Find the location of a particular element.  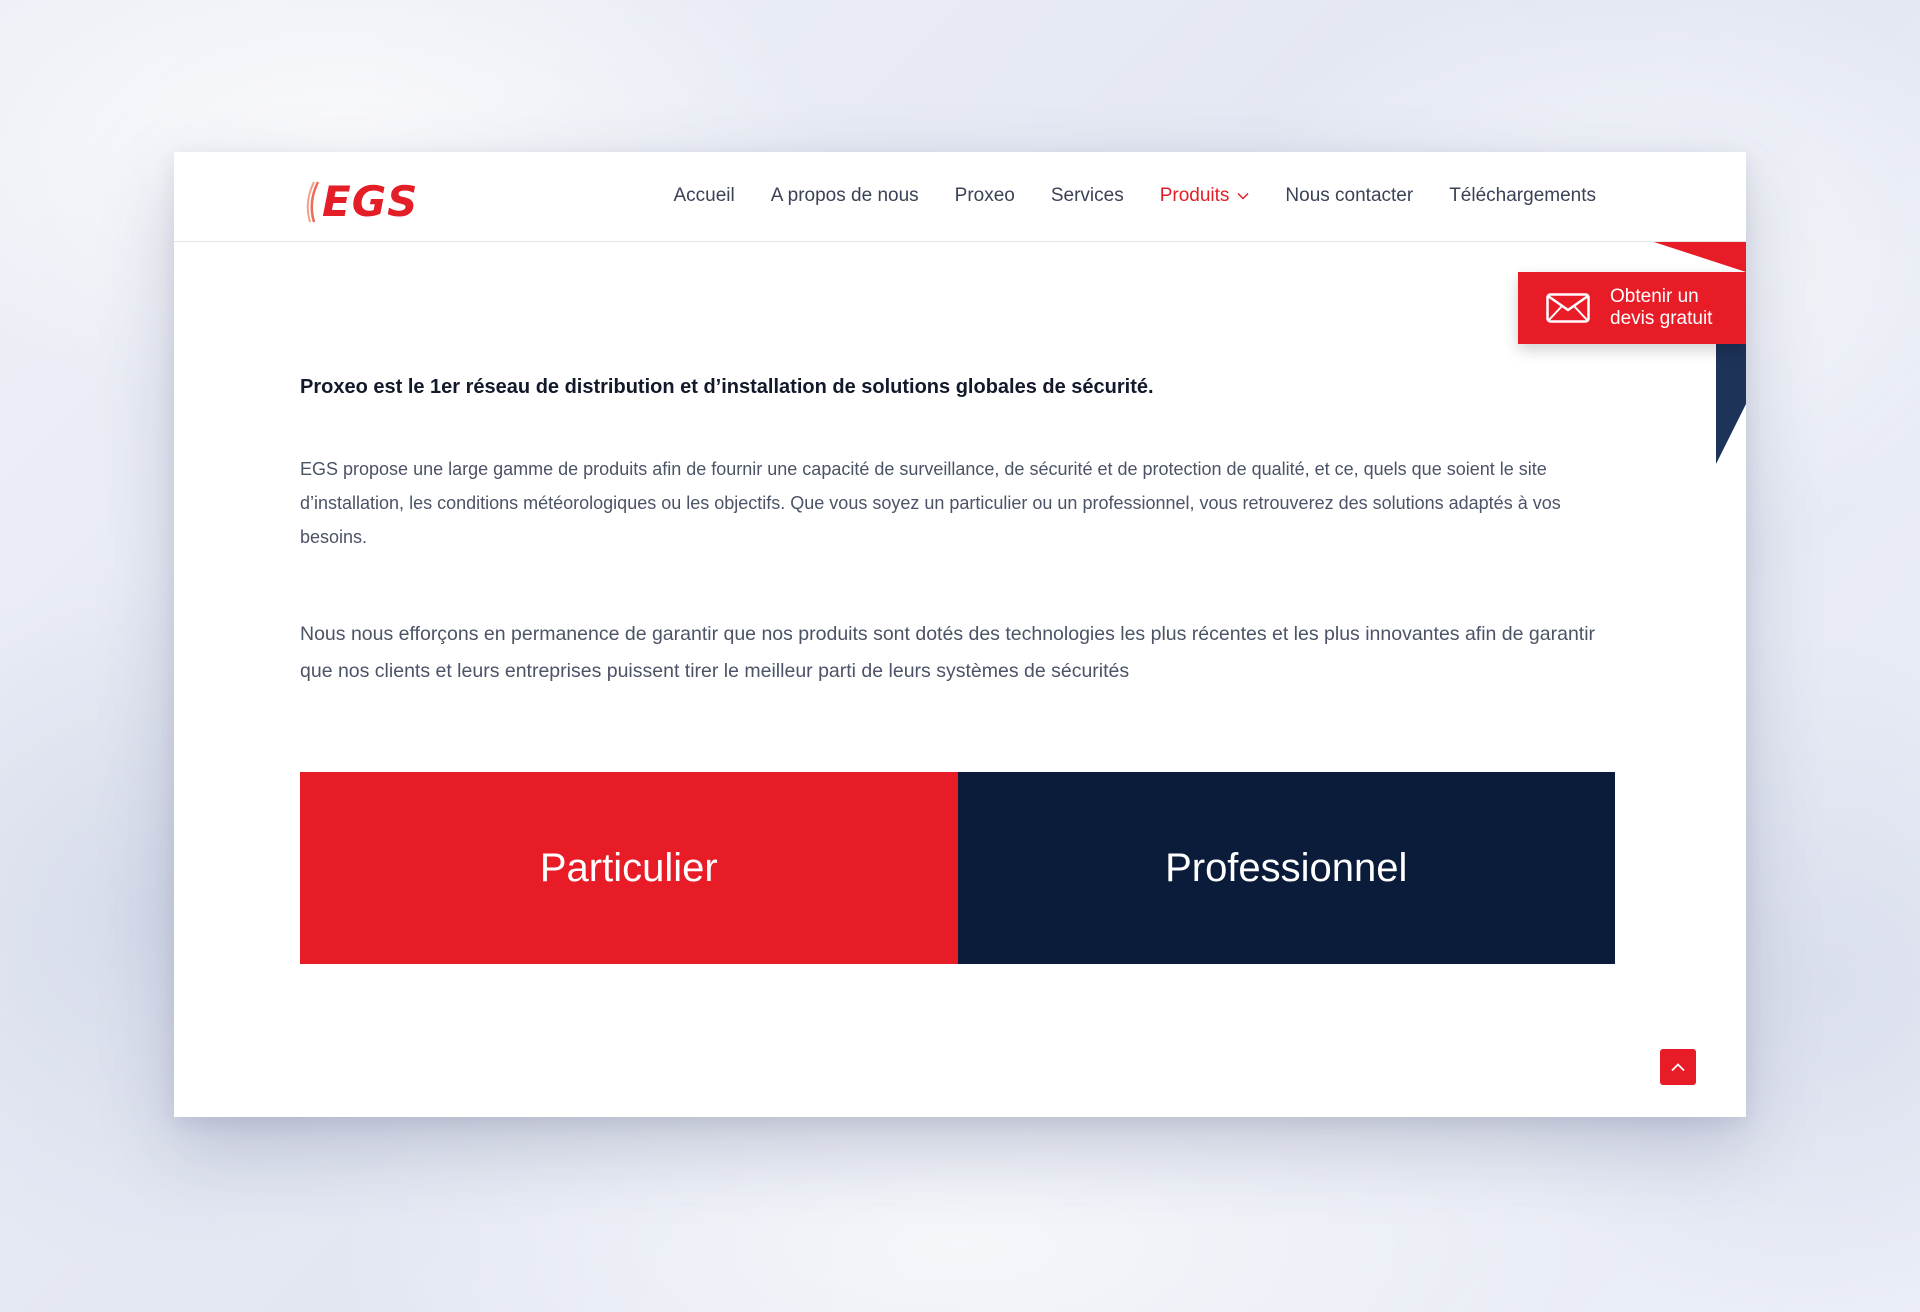

egs-logo: EGS is located at coordinates (370, 202).